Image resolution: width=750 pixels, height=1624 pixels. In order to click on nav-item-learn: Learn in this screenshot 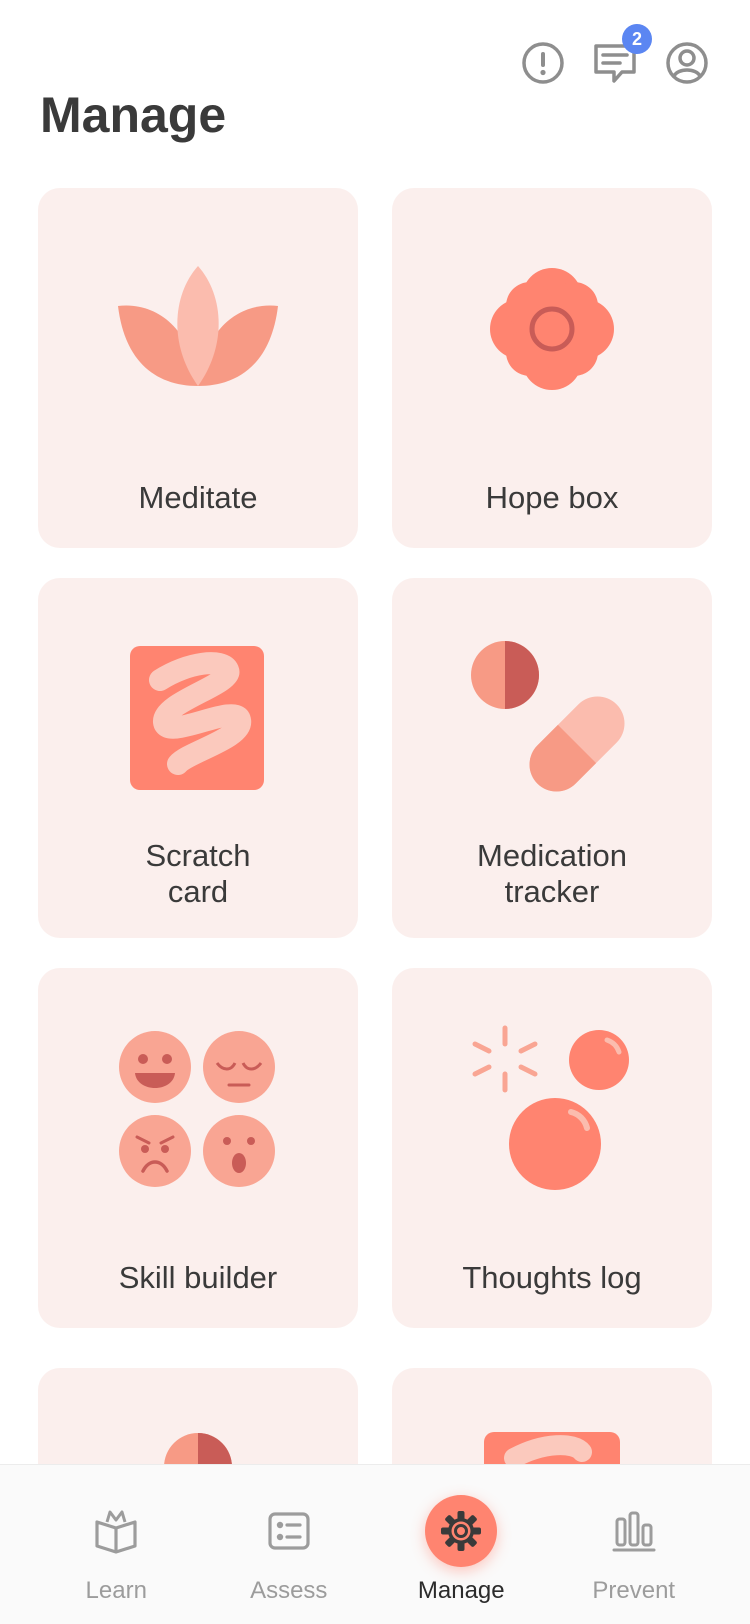, I will do `click(116, 1535)`.